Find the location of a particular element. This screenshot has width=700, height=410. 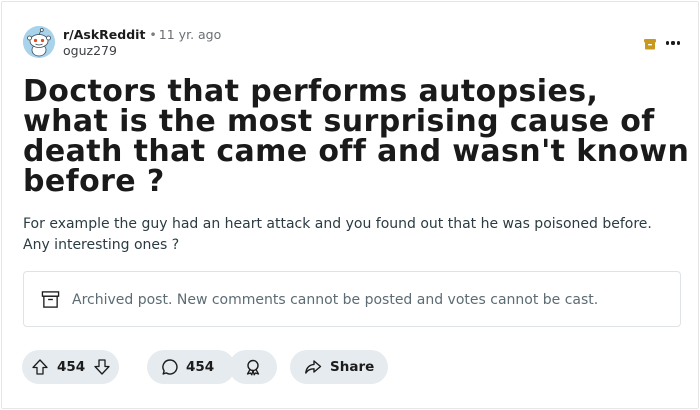

meta-line: r/AskReddit • 11 yr. ago is located at coordinates (142, 35).